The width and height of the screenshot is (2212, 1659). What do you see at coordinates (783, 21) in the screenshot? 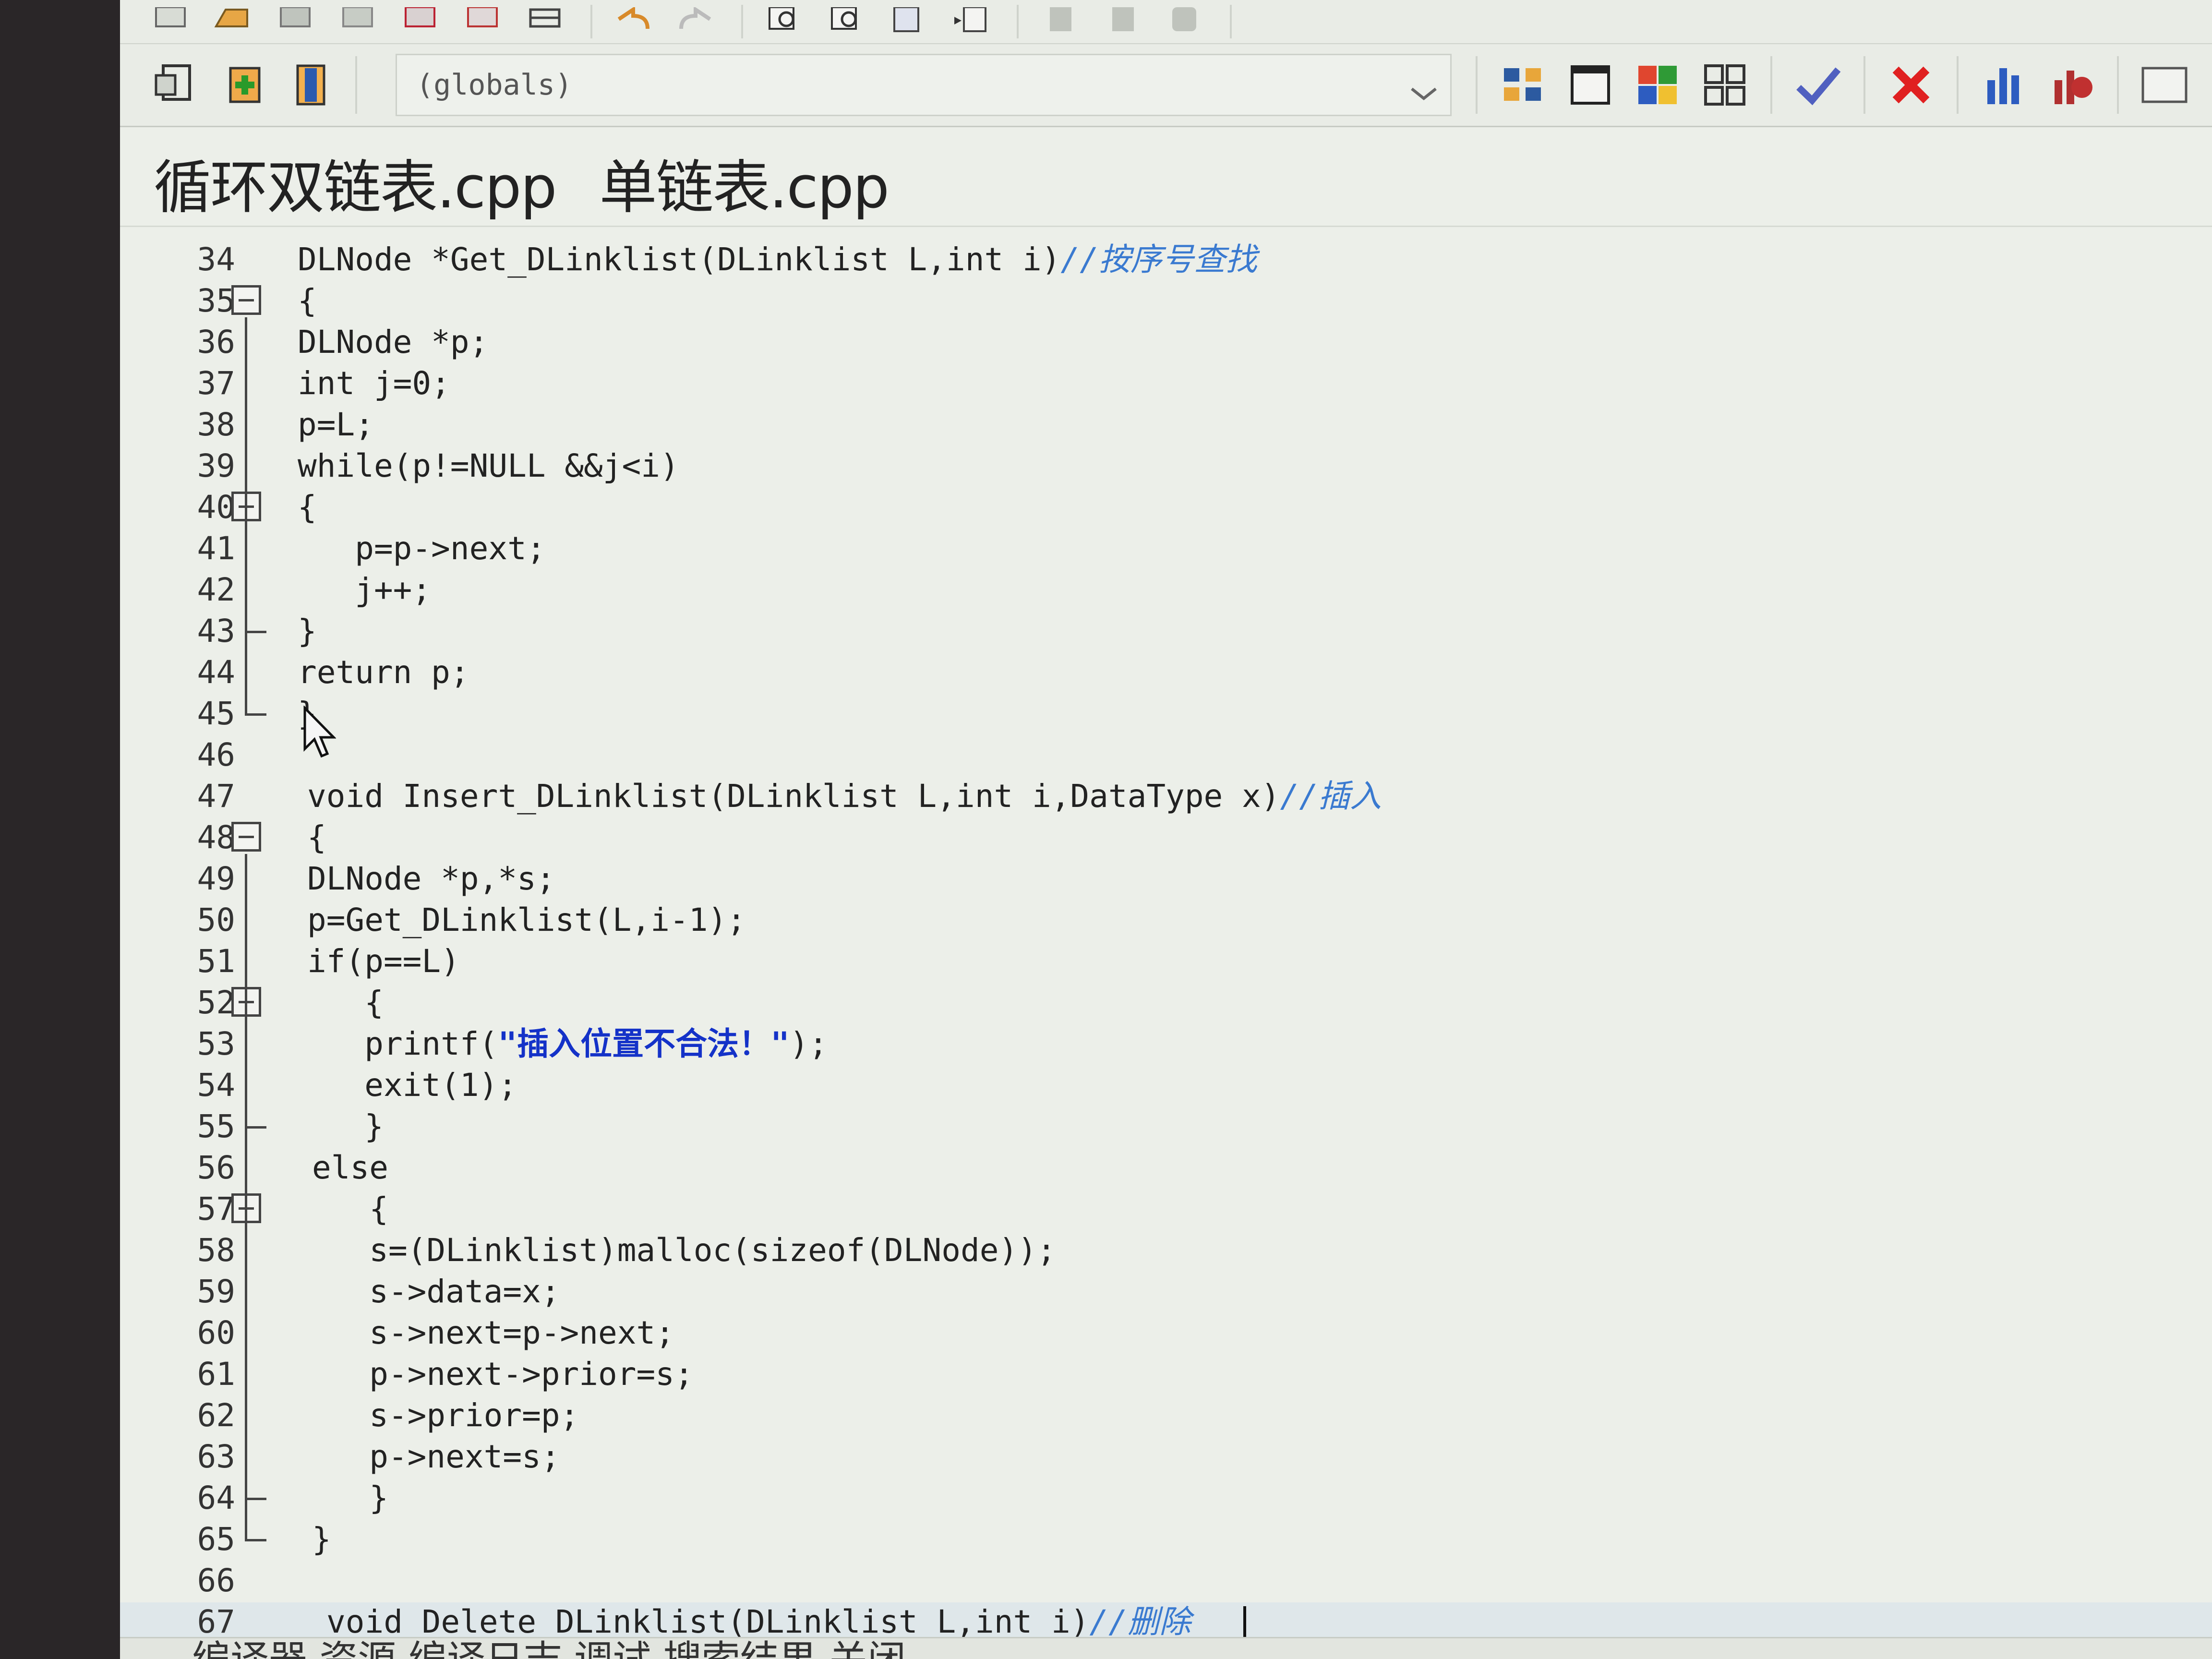
I see `find-icon` at bounding box center [783, 21].